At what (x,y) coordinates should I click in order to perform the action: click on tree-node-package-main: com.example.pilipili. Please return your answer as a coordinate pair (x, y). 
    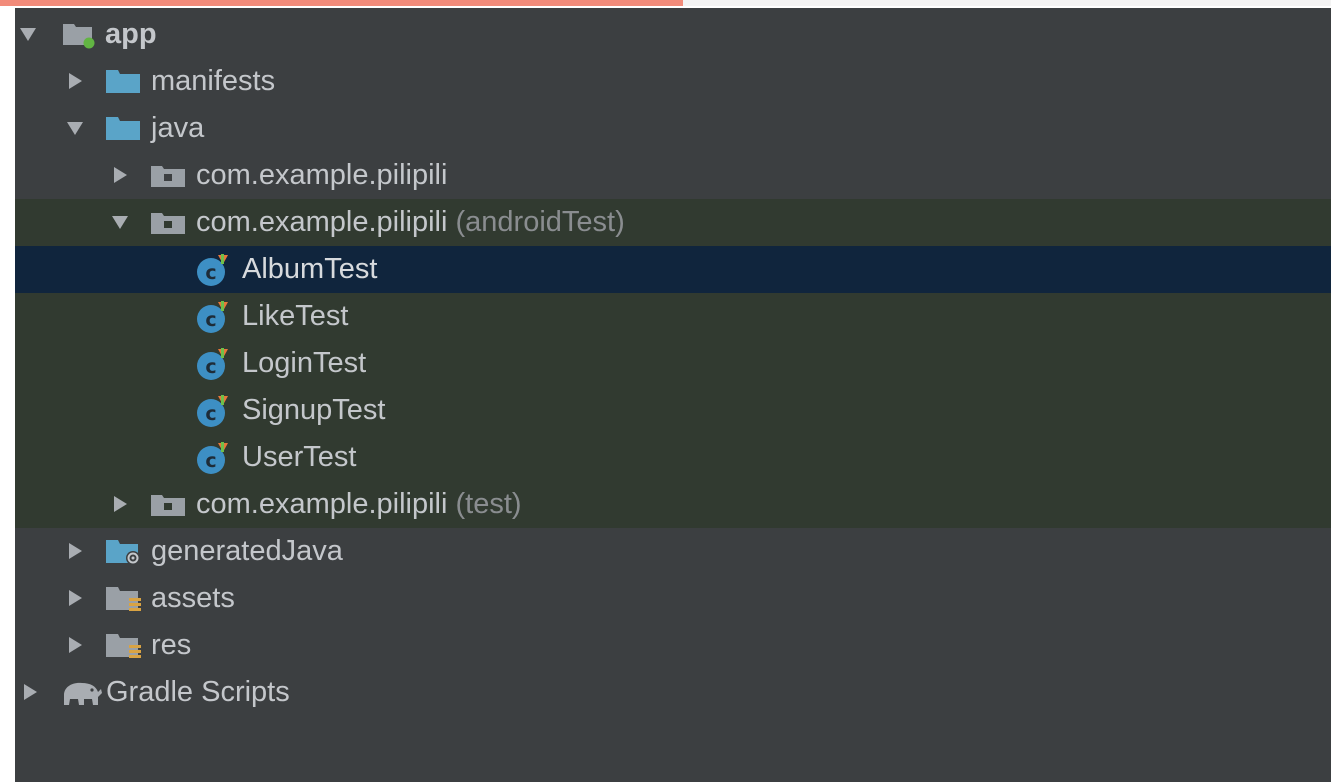
    Looking at the image, I should click on (673, 175).